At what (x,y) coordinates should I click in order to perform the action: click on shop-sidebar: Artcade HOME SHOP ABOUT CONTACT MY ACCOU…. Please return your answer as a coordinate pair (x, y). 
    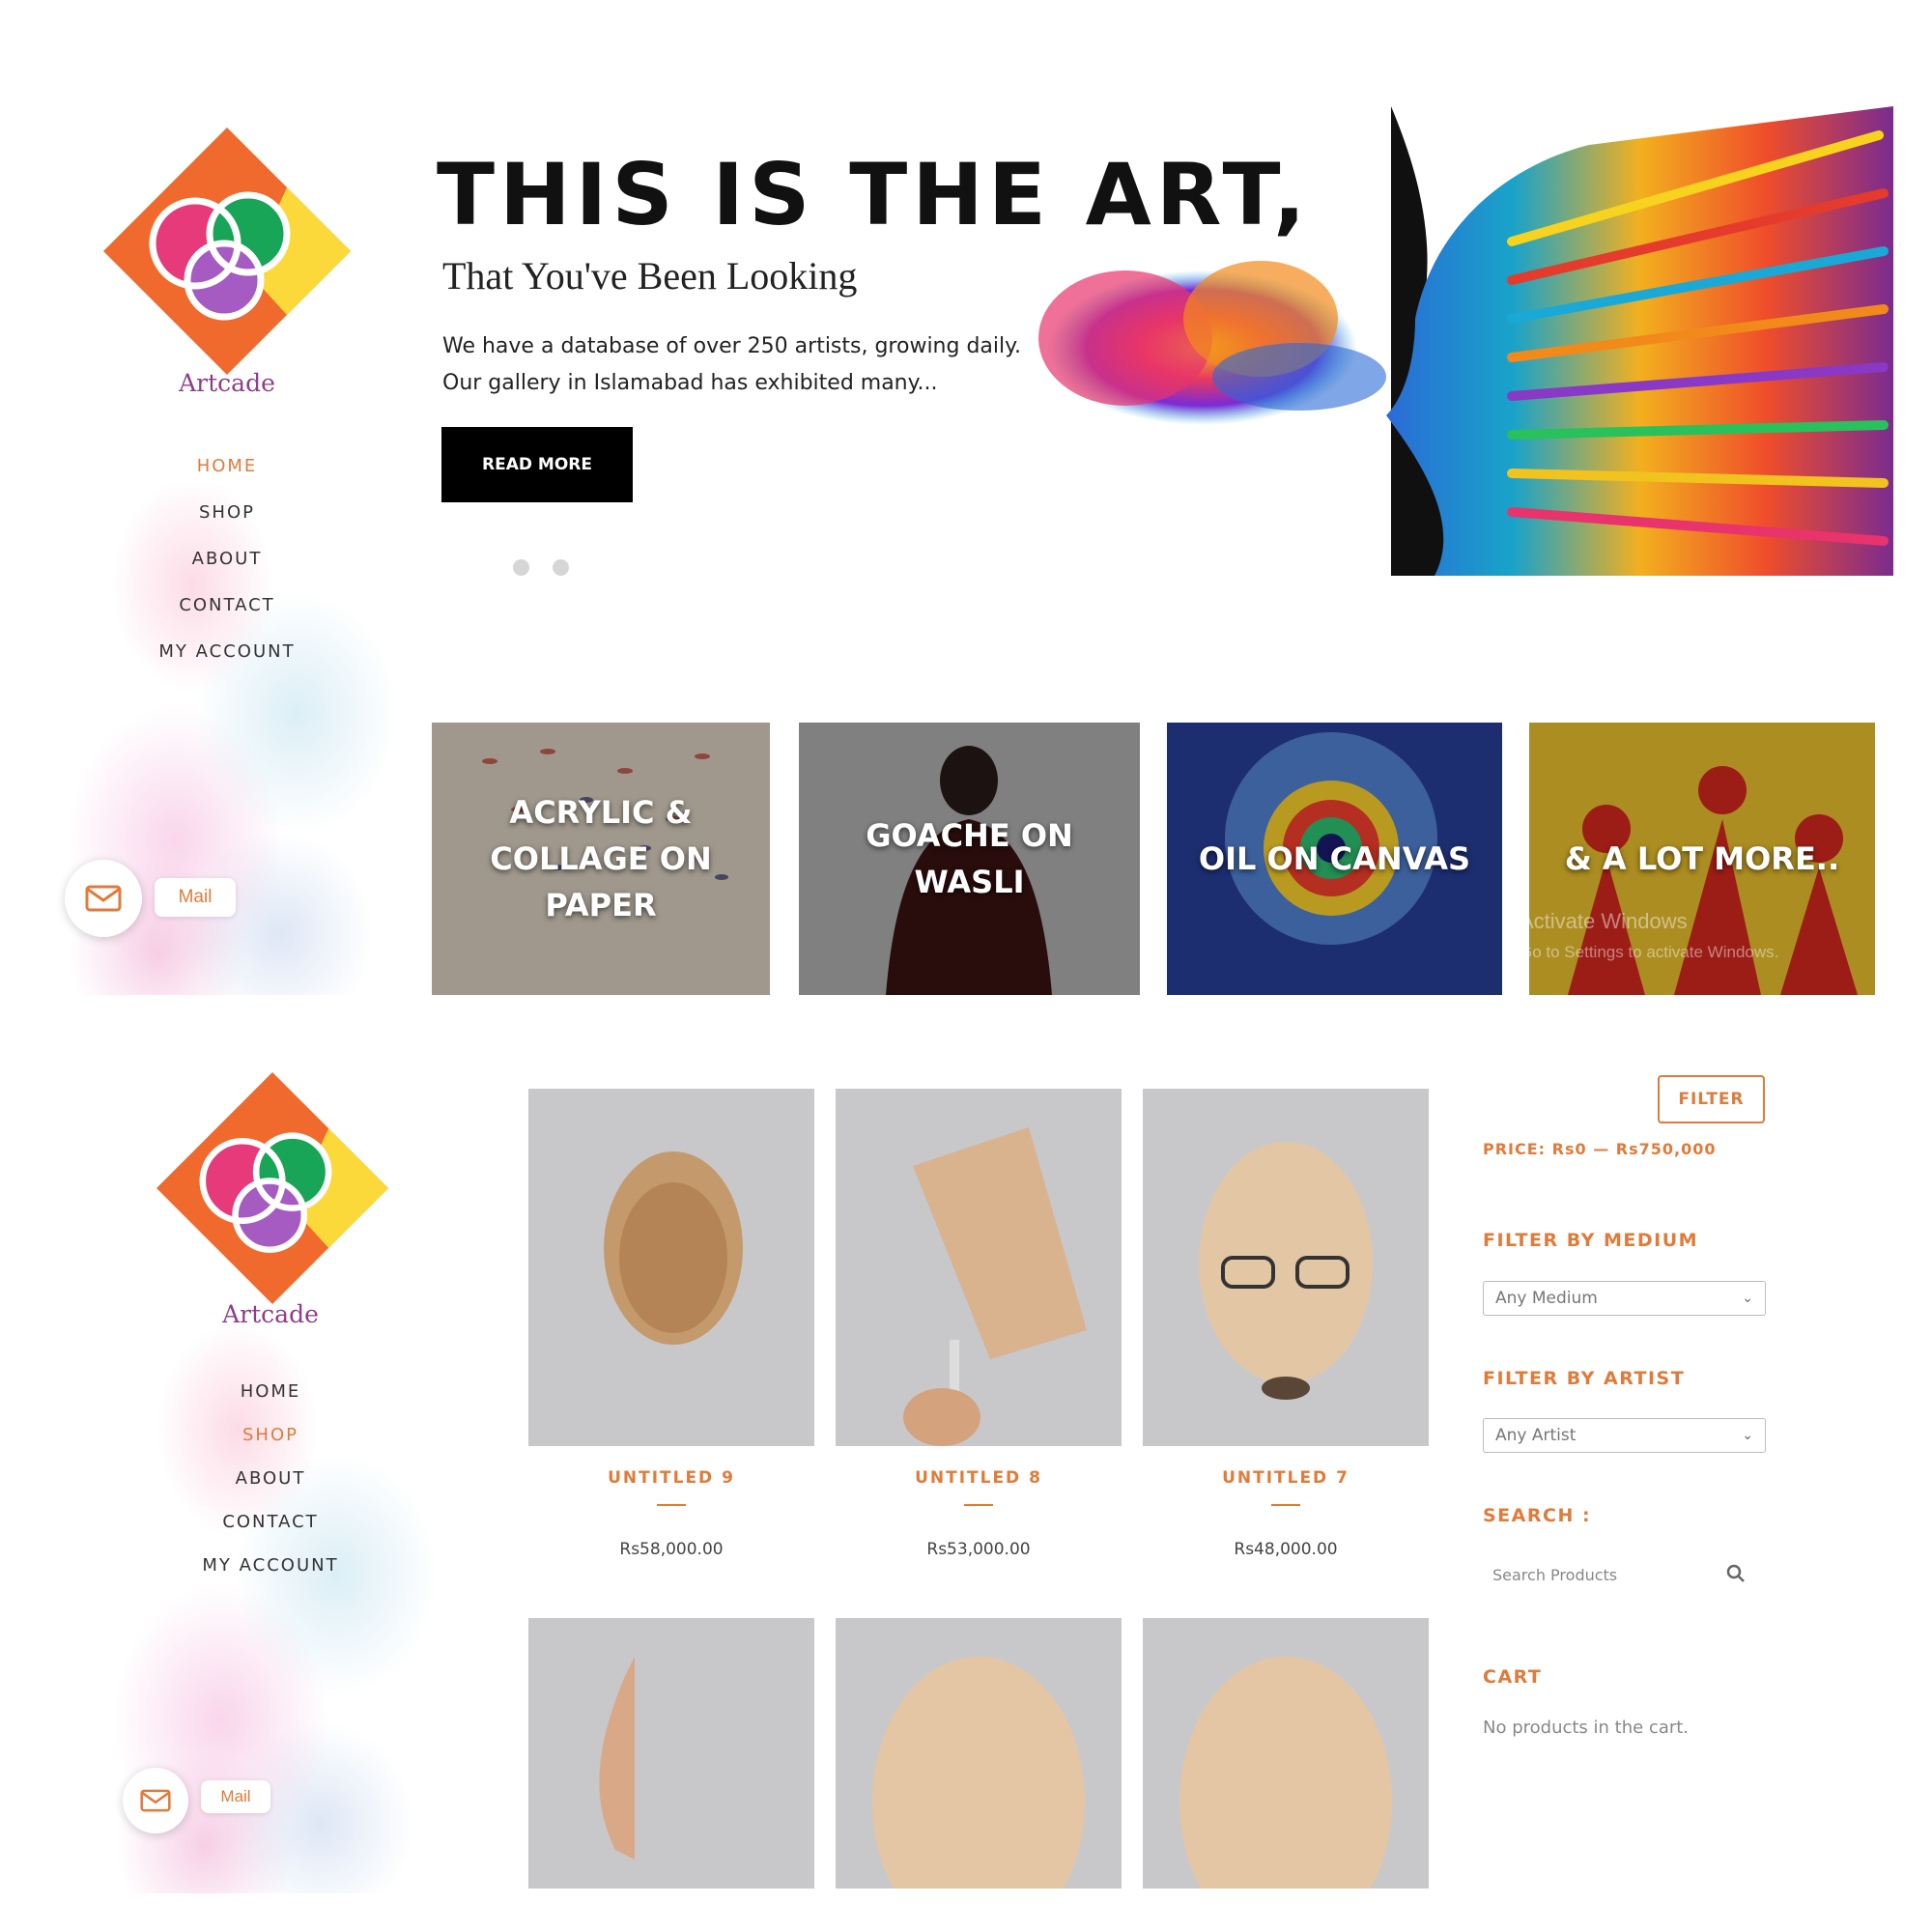
    Looking at the image, I should click on (270, 1482).